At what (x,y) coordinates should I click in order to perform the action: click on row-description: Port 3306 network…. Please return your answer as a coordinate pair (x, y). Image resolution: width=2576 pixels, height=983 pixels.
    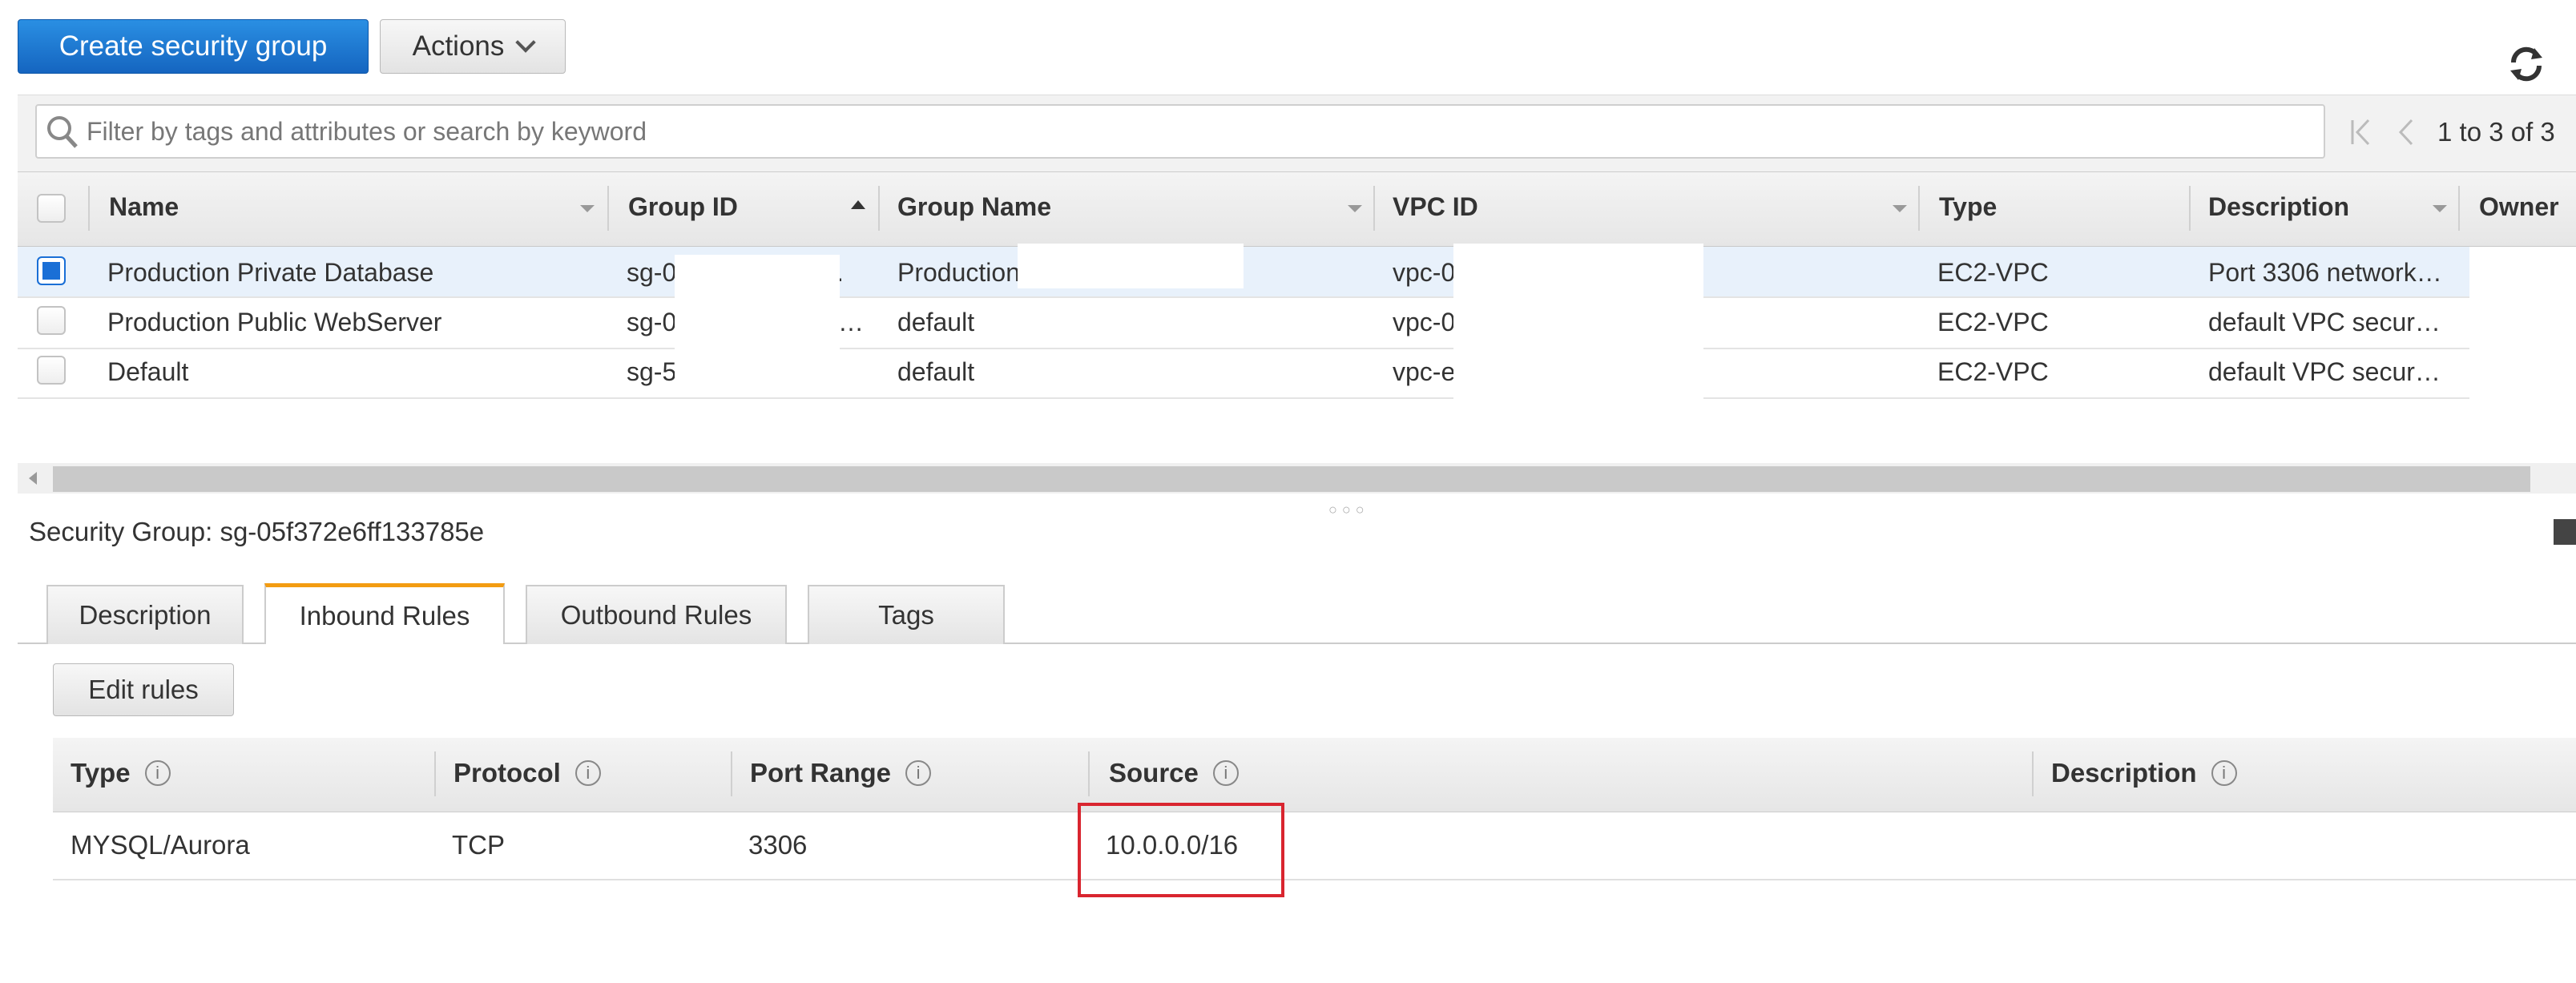
    Looking at the image, I should click on (2325, 272).